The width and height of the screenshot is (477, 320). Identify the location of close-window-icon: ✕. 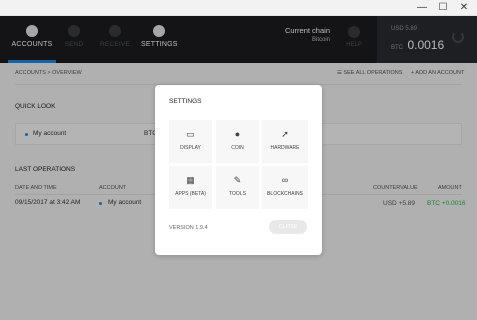
(464, 8).